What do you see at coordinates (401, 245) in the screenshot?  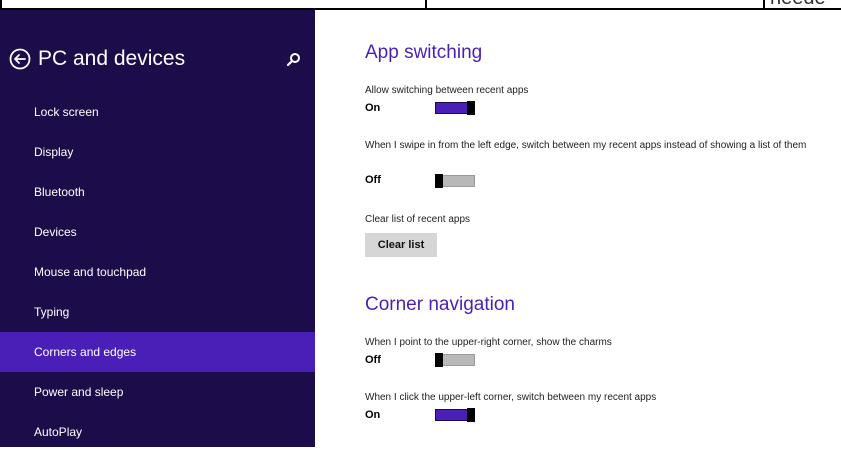 I see `clear-list-button: Clear list` at bounding box center [401, 245].